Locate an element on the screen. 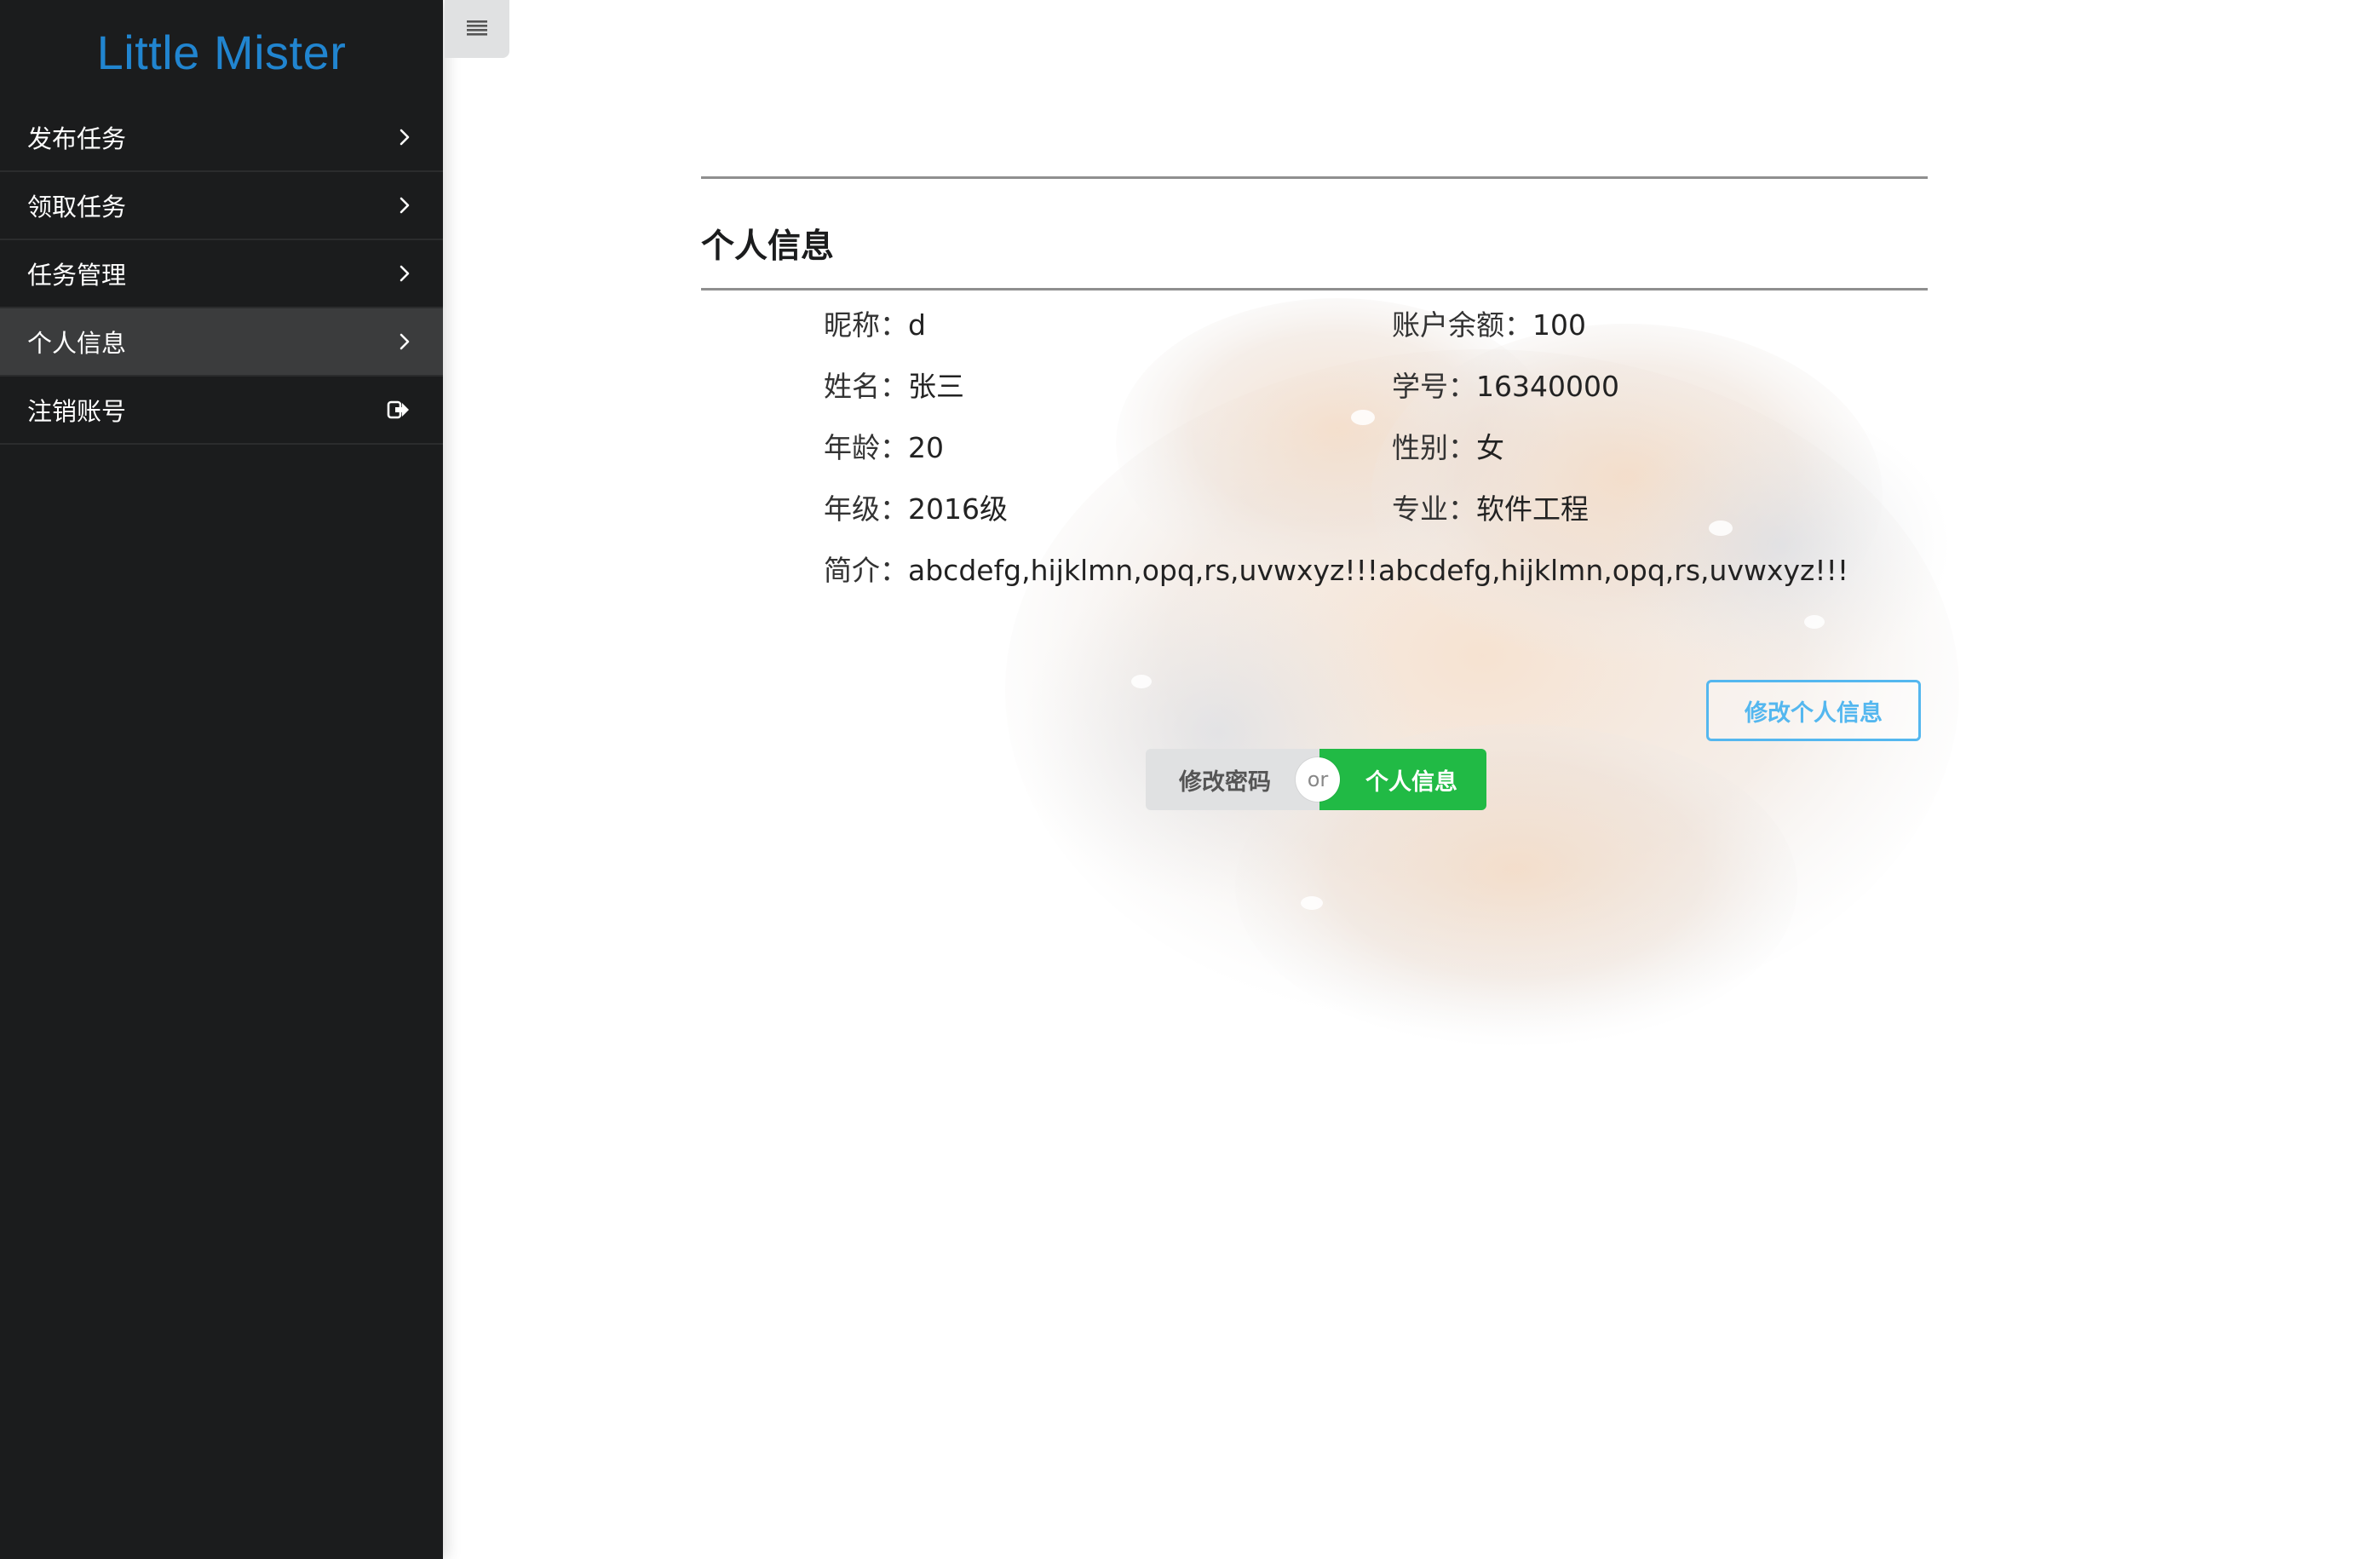 The image size is (2380, 1559). nickname-label: 昵称： is located at coordinates (866, 325).